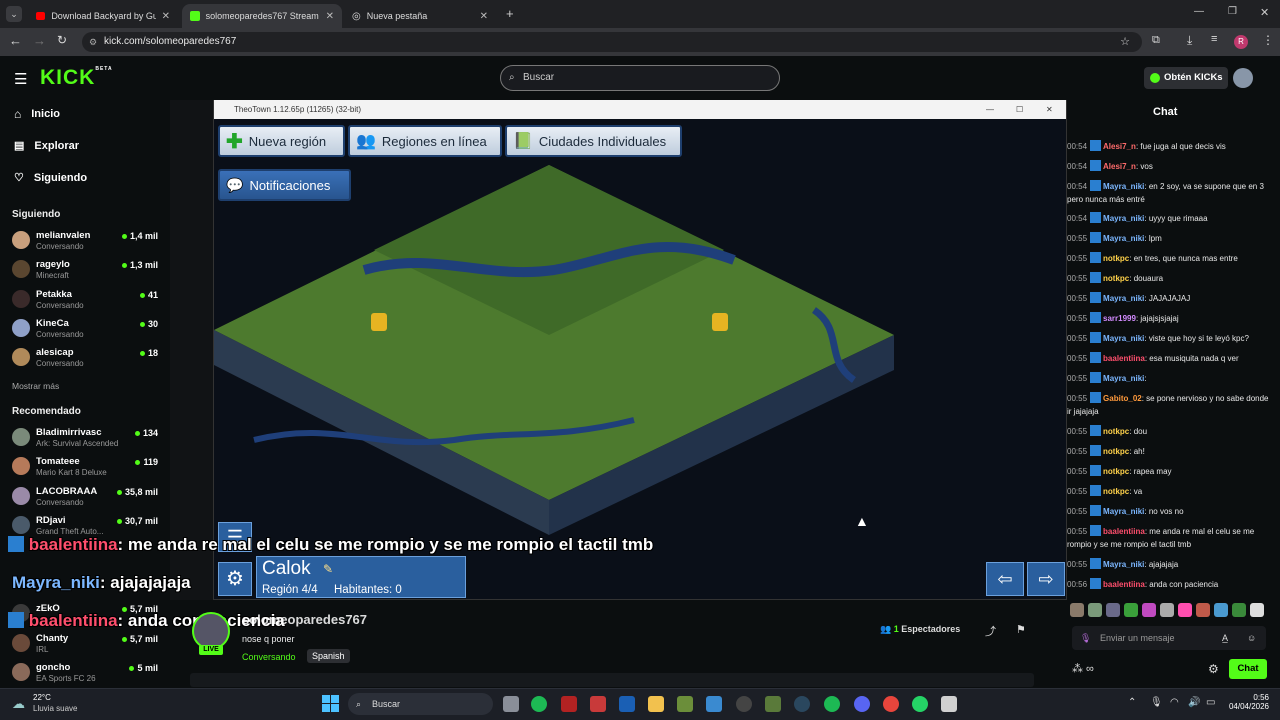 This screenshot has width=1280, height=720. Describe the element at coordinates (62, 40) in the screenshot. I see `reload-icon: ↻` at that location.